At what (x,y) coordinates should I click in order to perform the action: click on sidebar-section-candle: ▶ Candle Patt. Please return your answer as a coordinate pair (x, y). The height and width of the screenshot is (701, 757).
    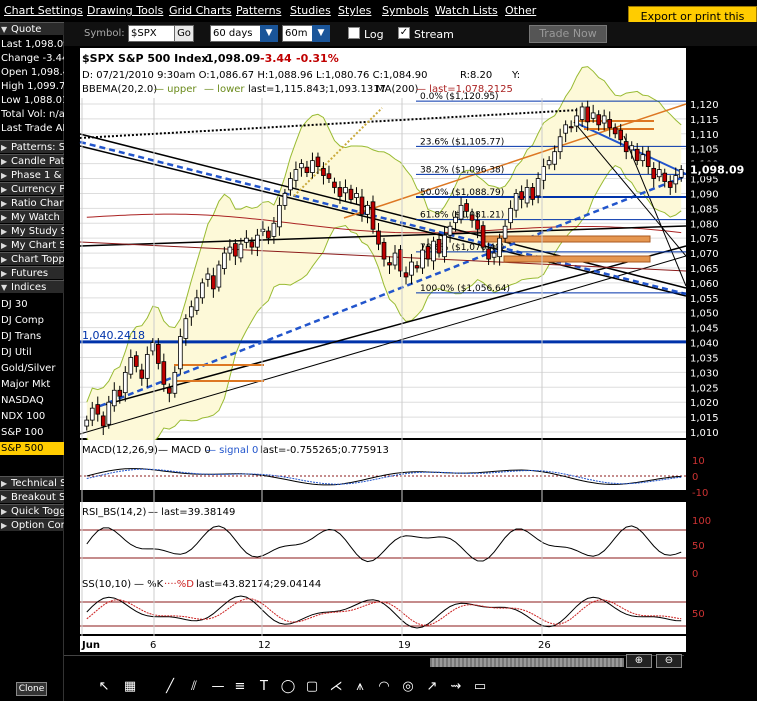
    Looking at the image, I should click on (32, 160).